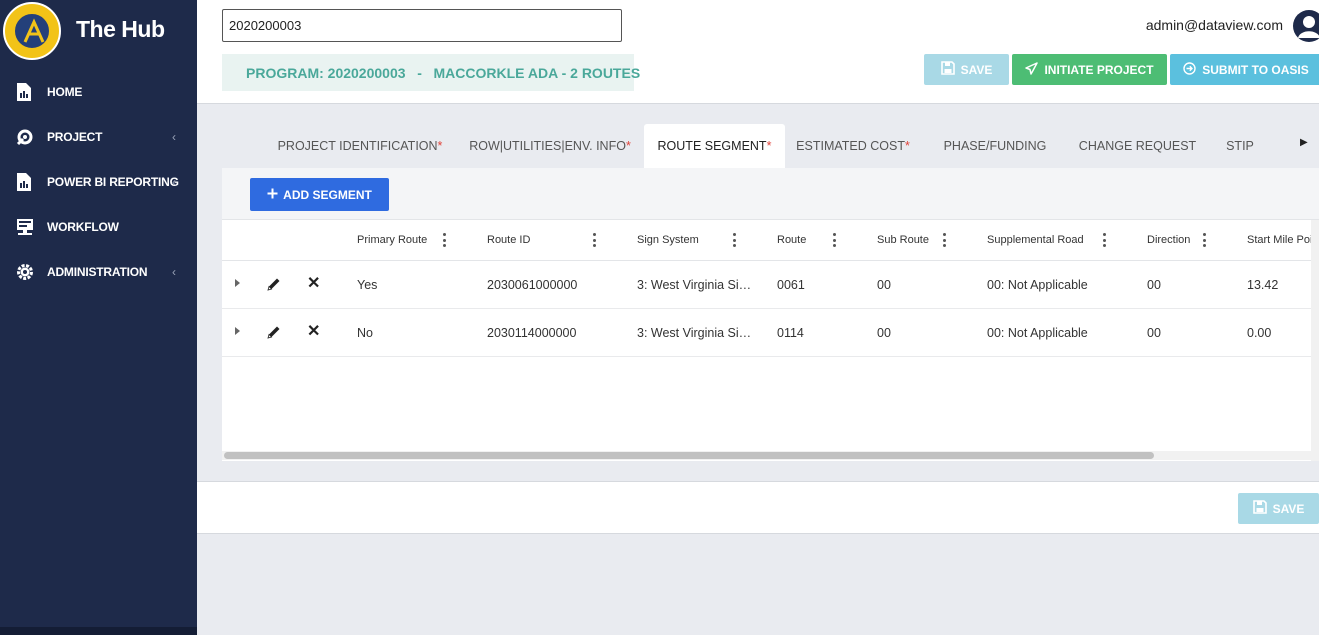 The height and width of the screenshot is (635, 1319). What do you see at coordinates (1168, 240) in the screenshot?
I see `column-header-direction: Direction` at bounding box center [1168, 240].